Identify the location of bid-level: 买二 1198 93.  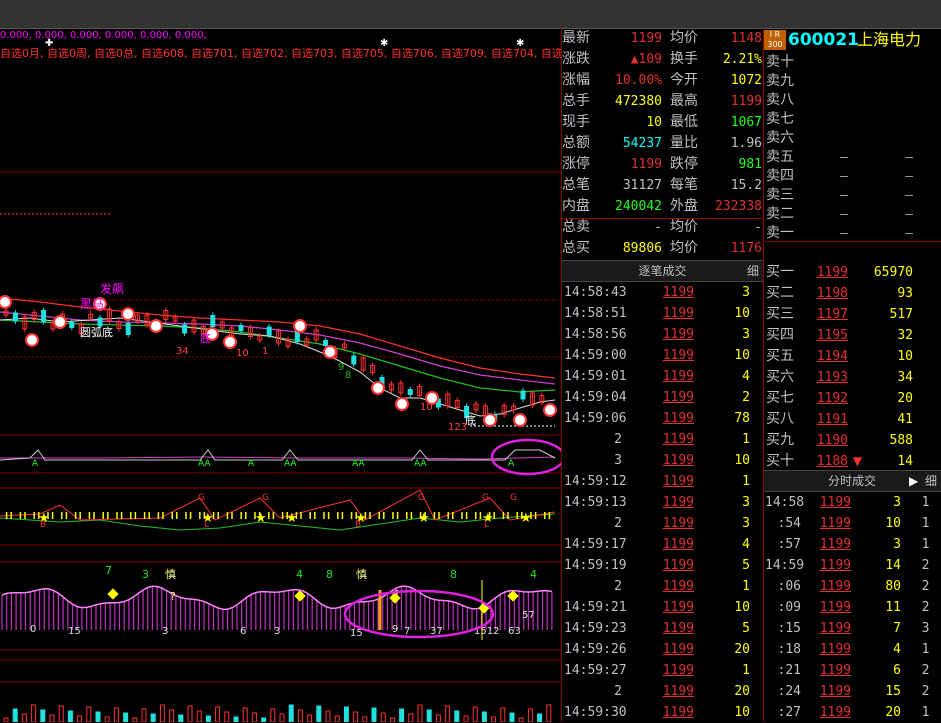
(852, 293).